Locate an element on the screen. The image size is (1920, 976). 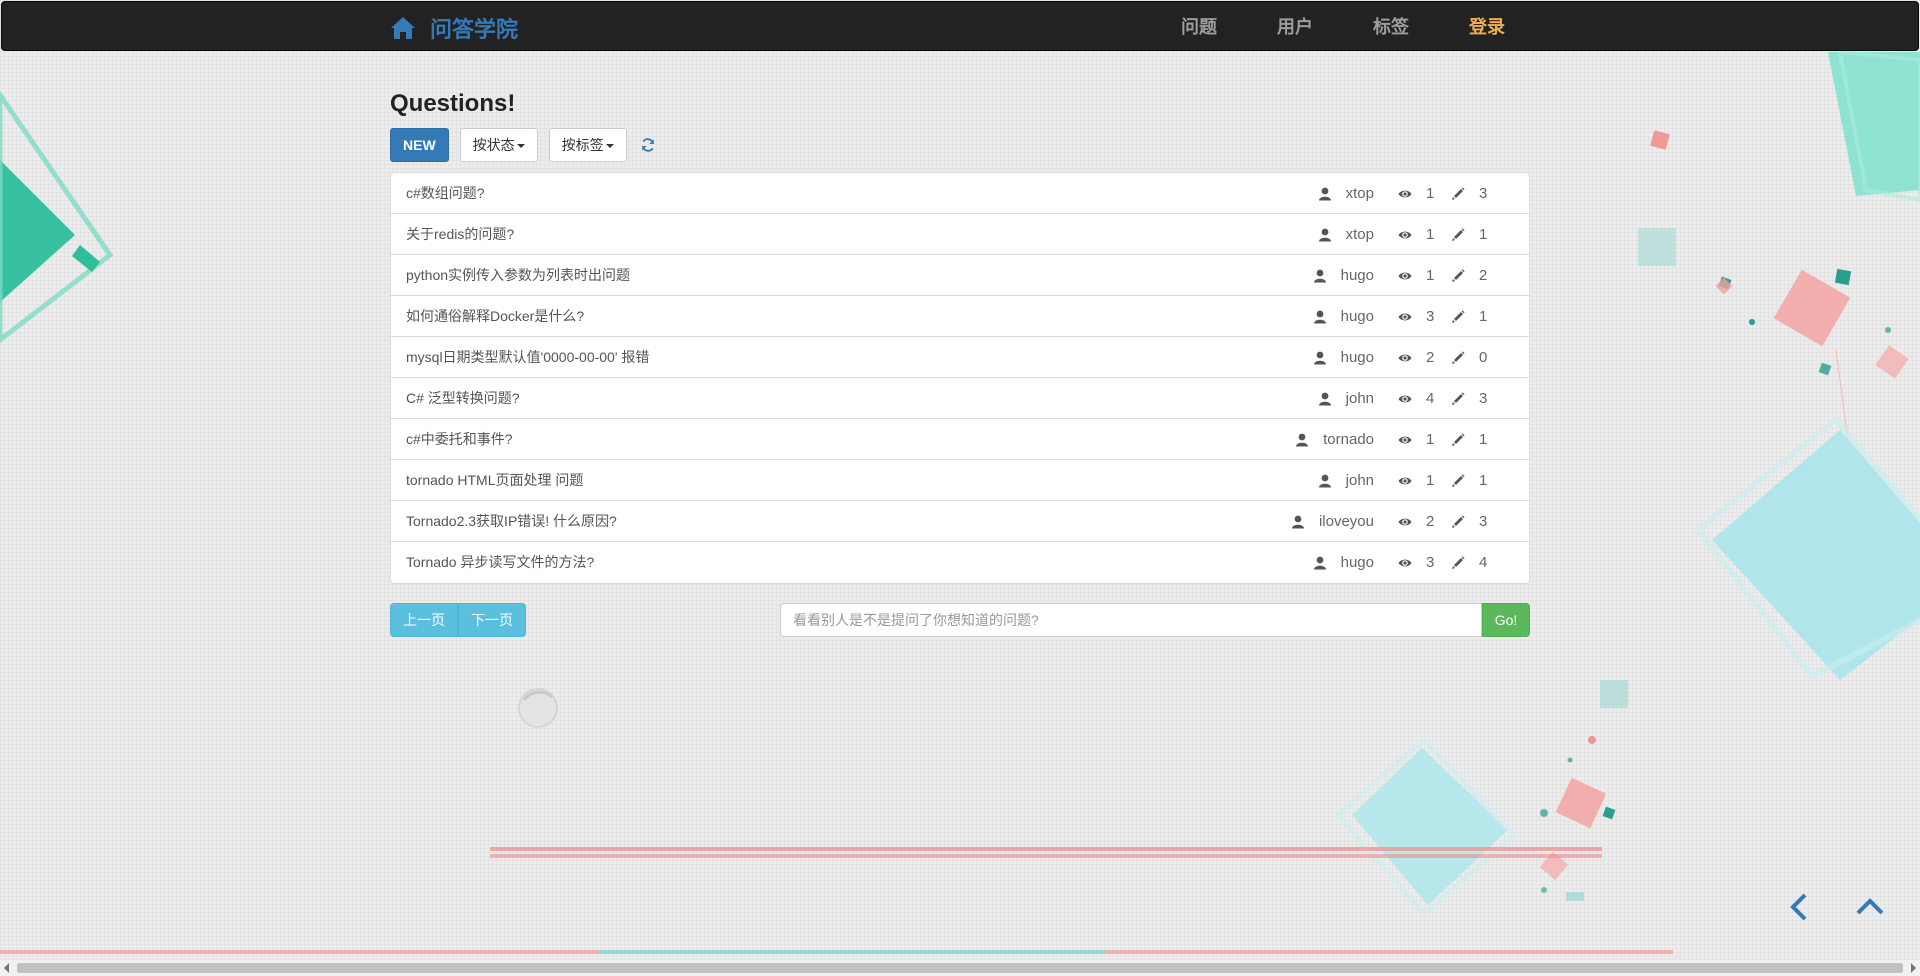
brand-name: 问答学院 is located at coordinates (474, 29).